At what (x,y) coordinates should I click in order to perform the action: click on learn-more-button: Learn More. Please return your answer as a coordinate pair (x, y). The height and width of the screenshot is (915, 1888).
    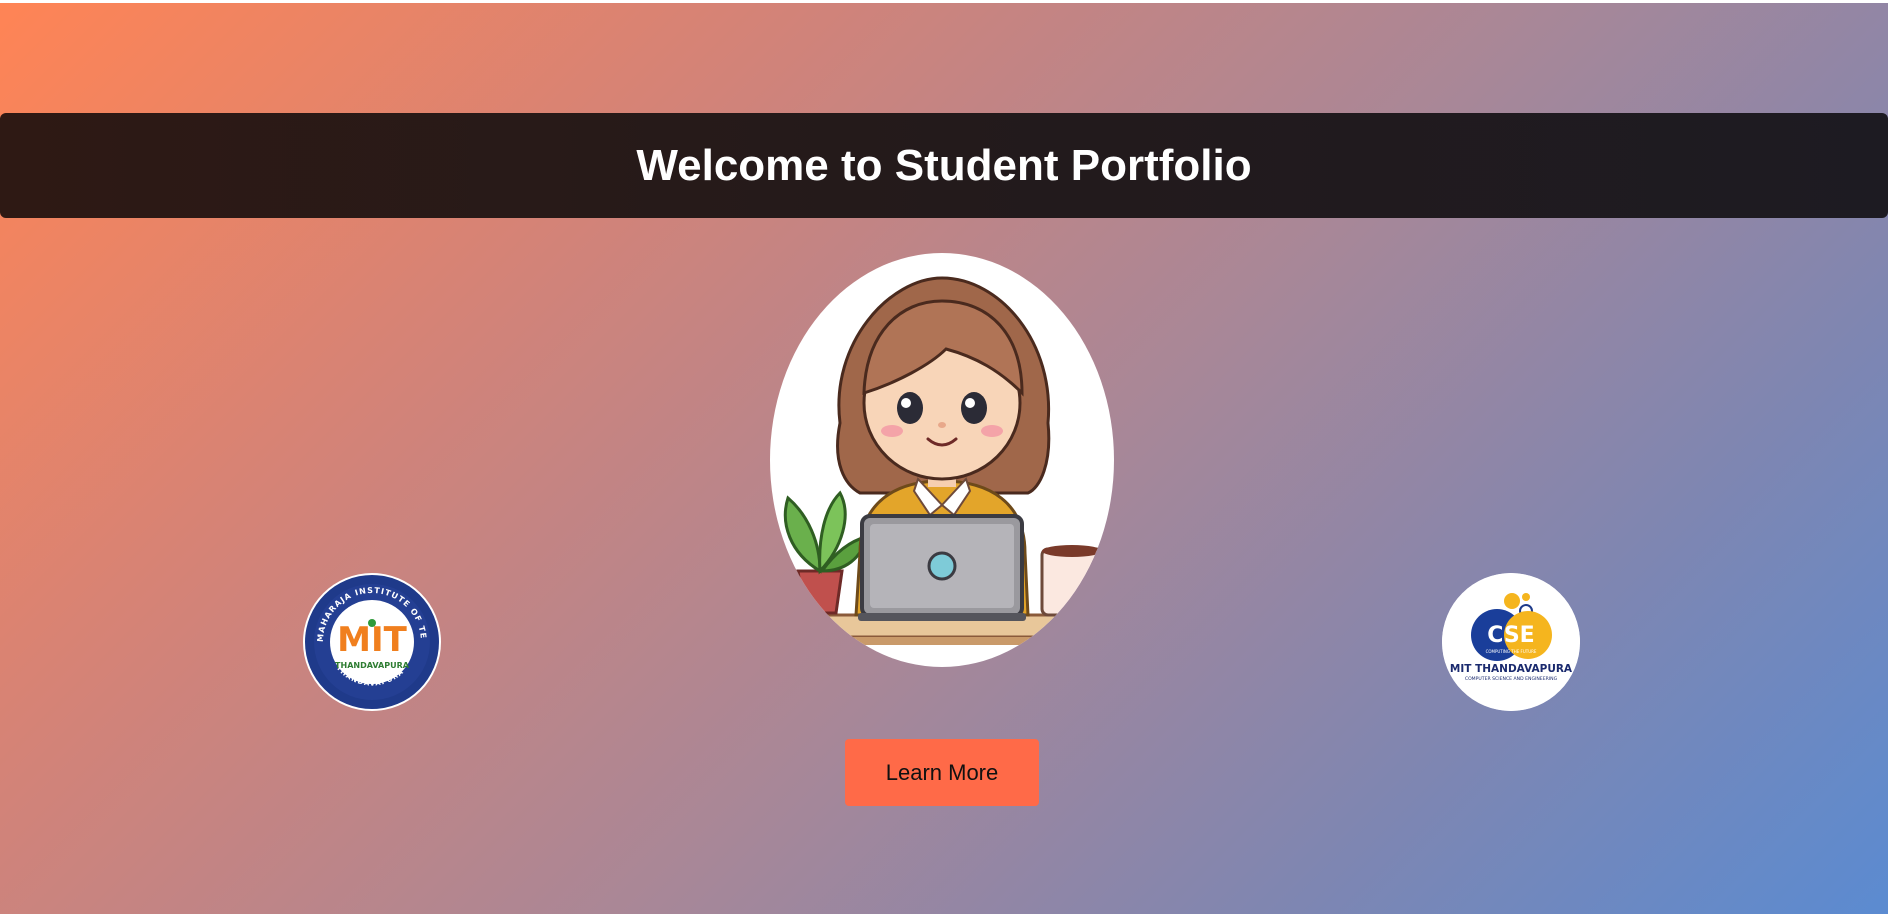
    Looking at the image, I should click on (942, 772).